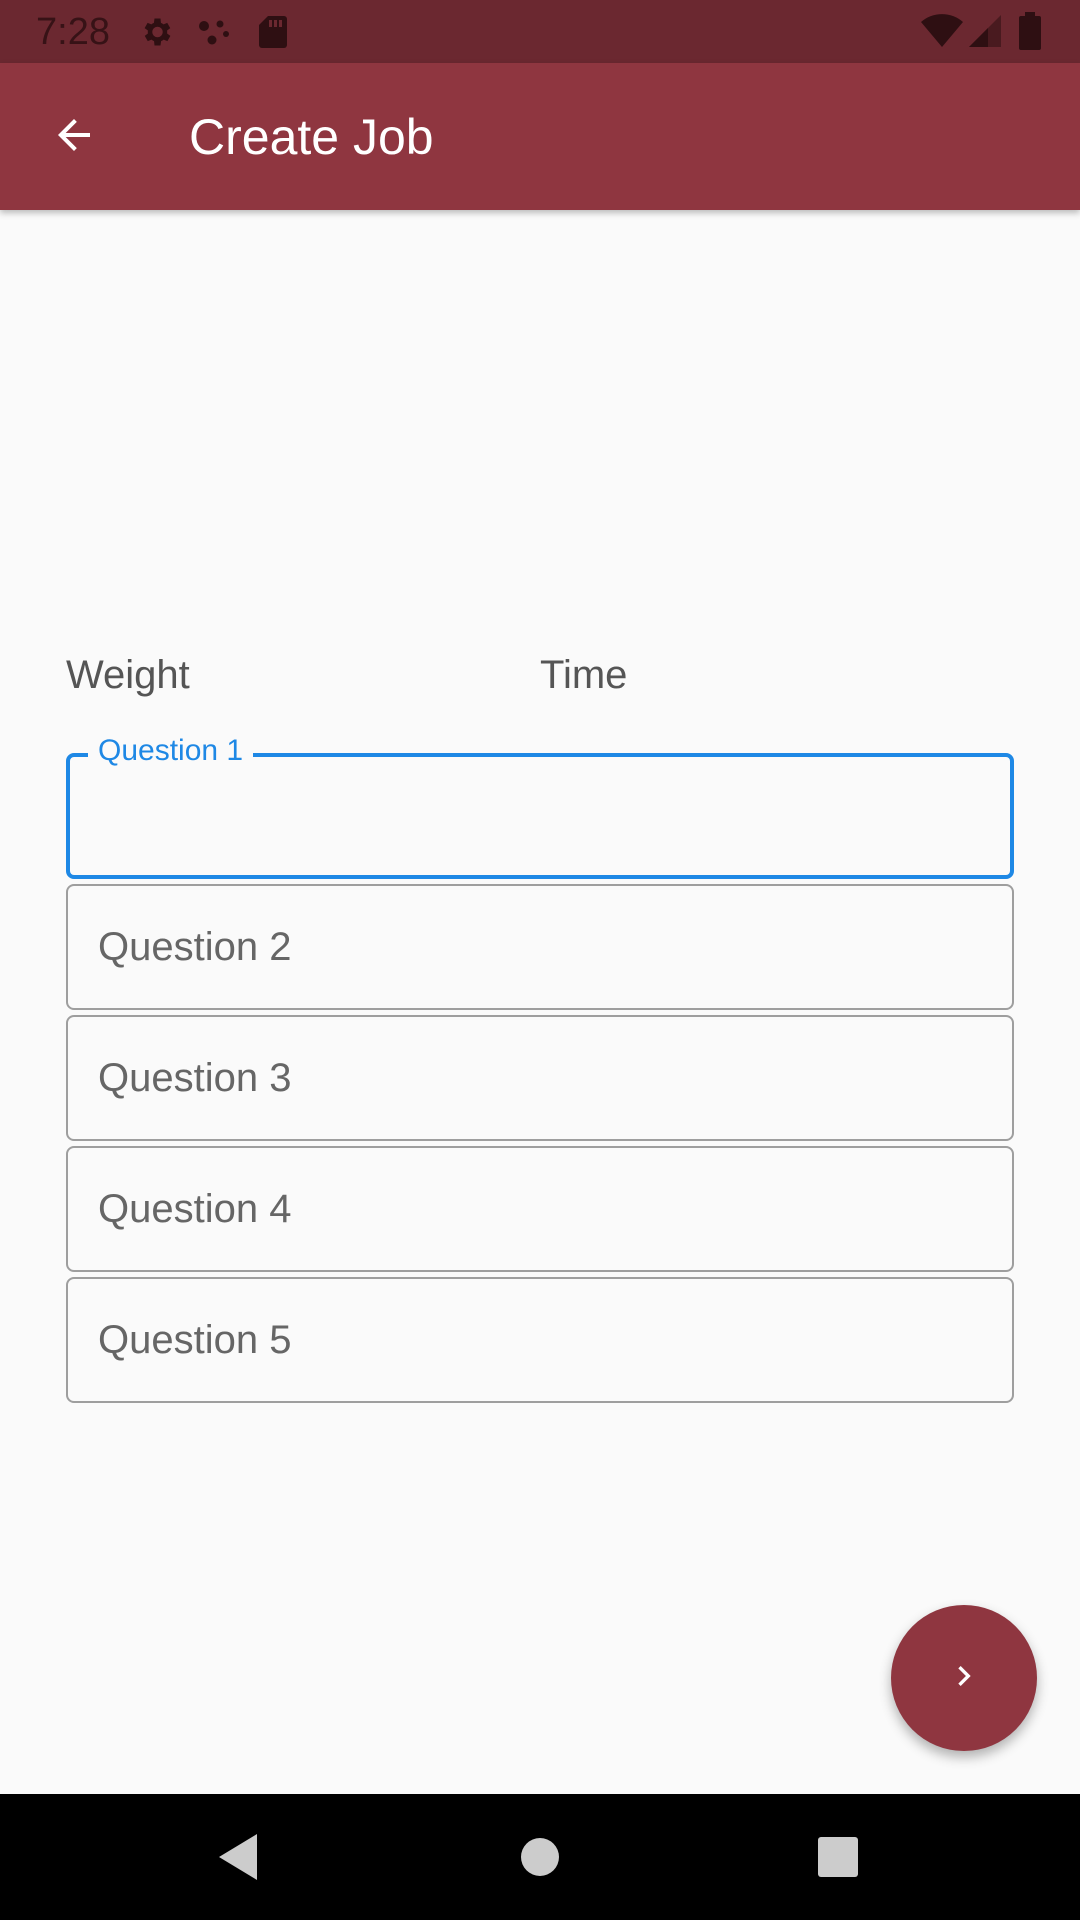 The height and width of the screenshot is (1920, 1080). What do you see at coordinates (195, 1340) in the screenshot?
I see `question-5-placeholder: Question 5` at bounding box center [195, 1340].